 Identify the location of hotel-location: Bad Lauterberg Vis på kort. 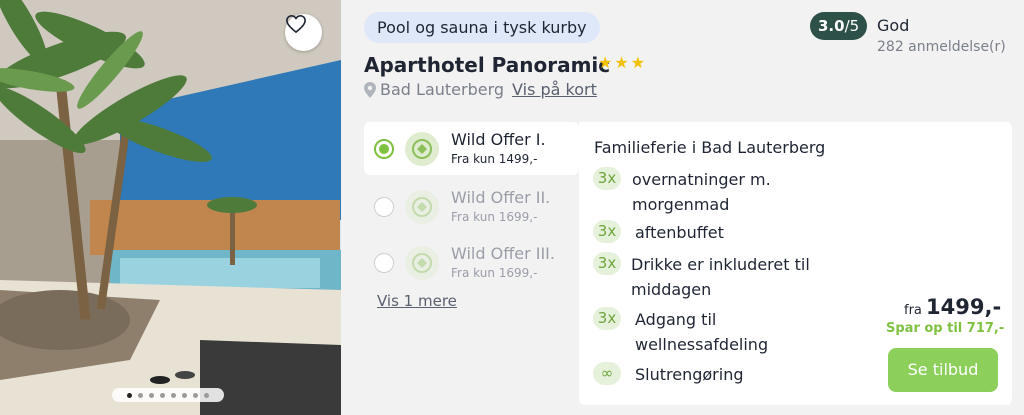
(480, 89).